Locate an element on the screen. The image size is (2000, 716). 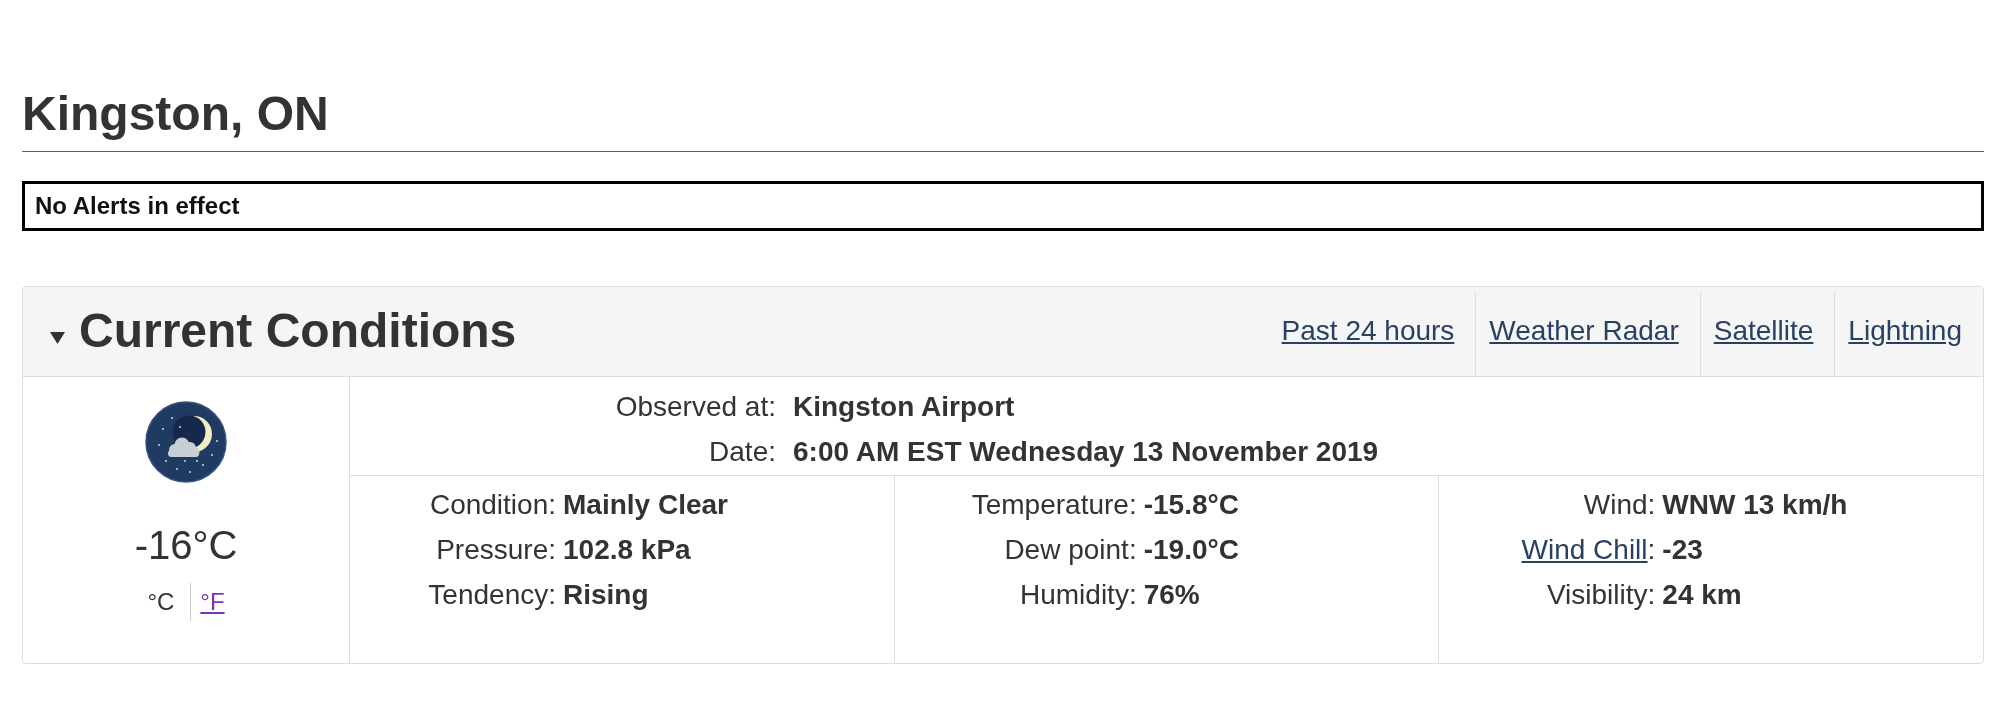
observation-label: Dew point: is located at coordinates (1070, 549).